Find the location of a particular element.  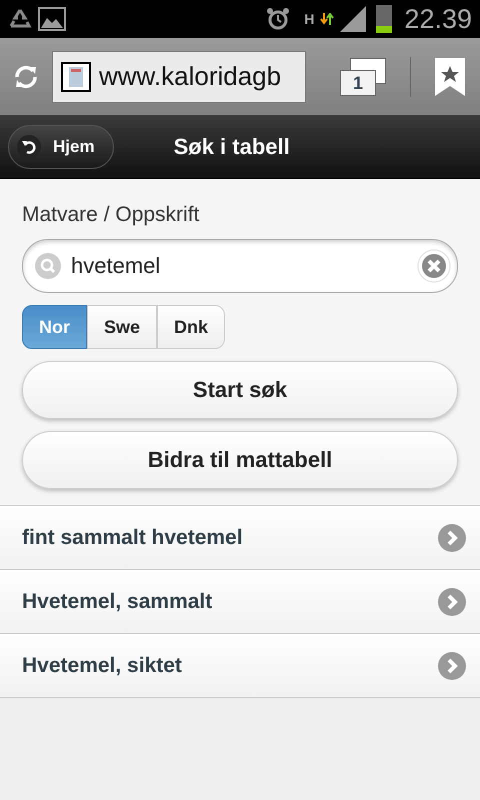

action-button: Bidra til mattabell is located at coordinates (240, 460).